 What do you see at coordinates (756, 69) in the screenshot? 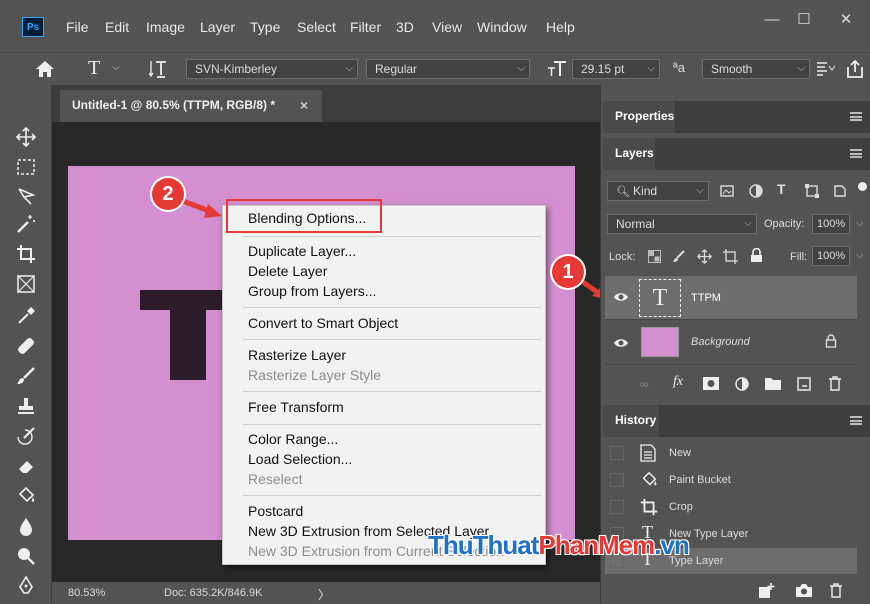
I see `antialias-dropdown: Smooth ⌵` at bounding box center [756, 69].